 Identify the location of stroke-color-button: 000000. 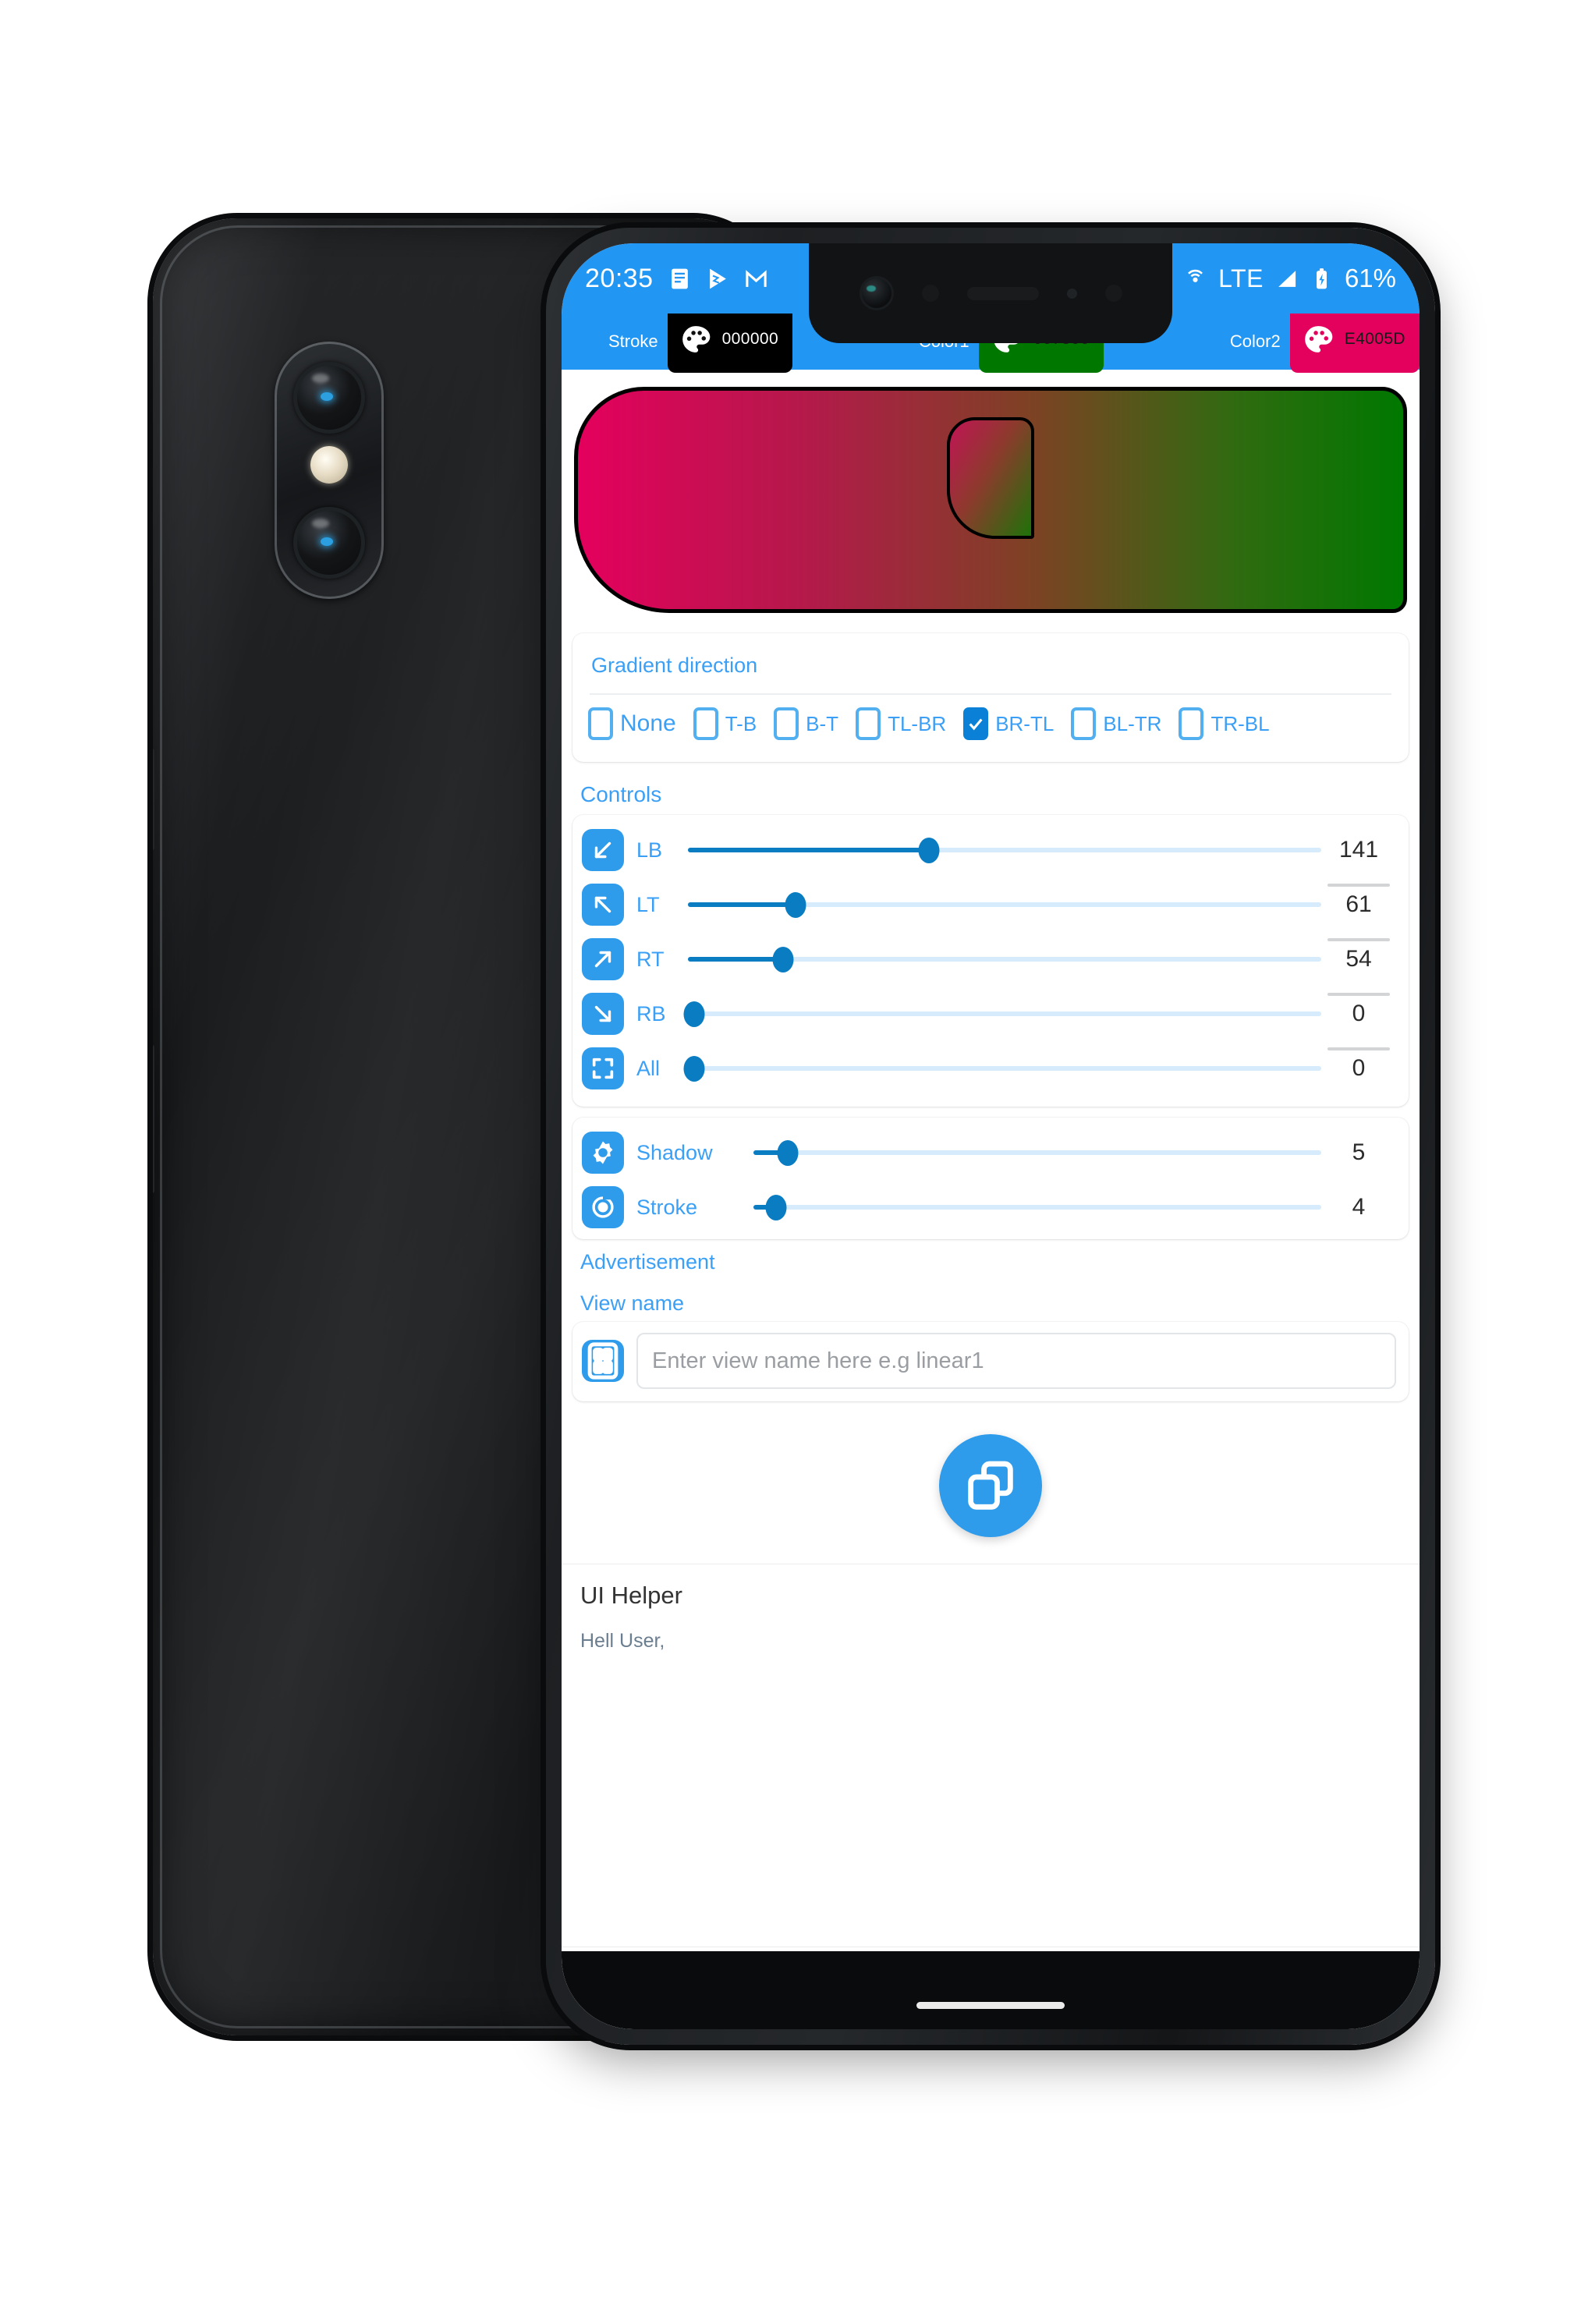
(730, 339).